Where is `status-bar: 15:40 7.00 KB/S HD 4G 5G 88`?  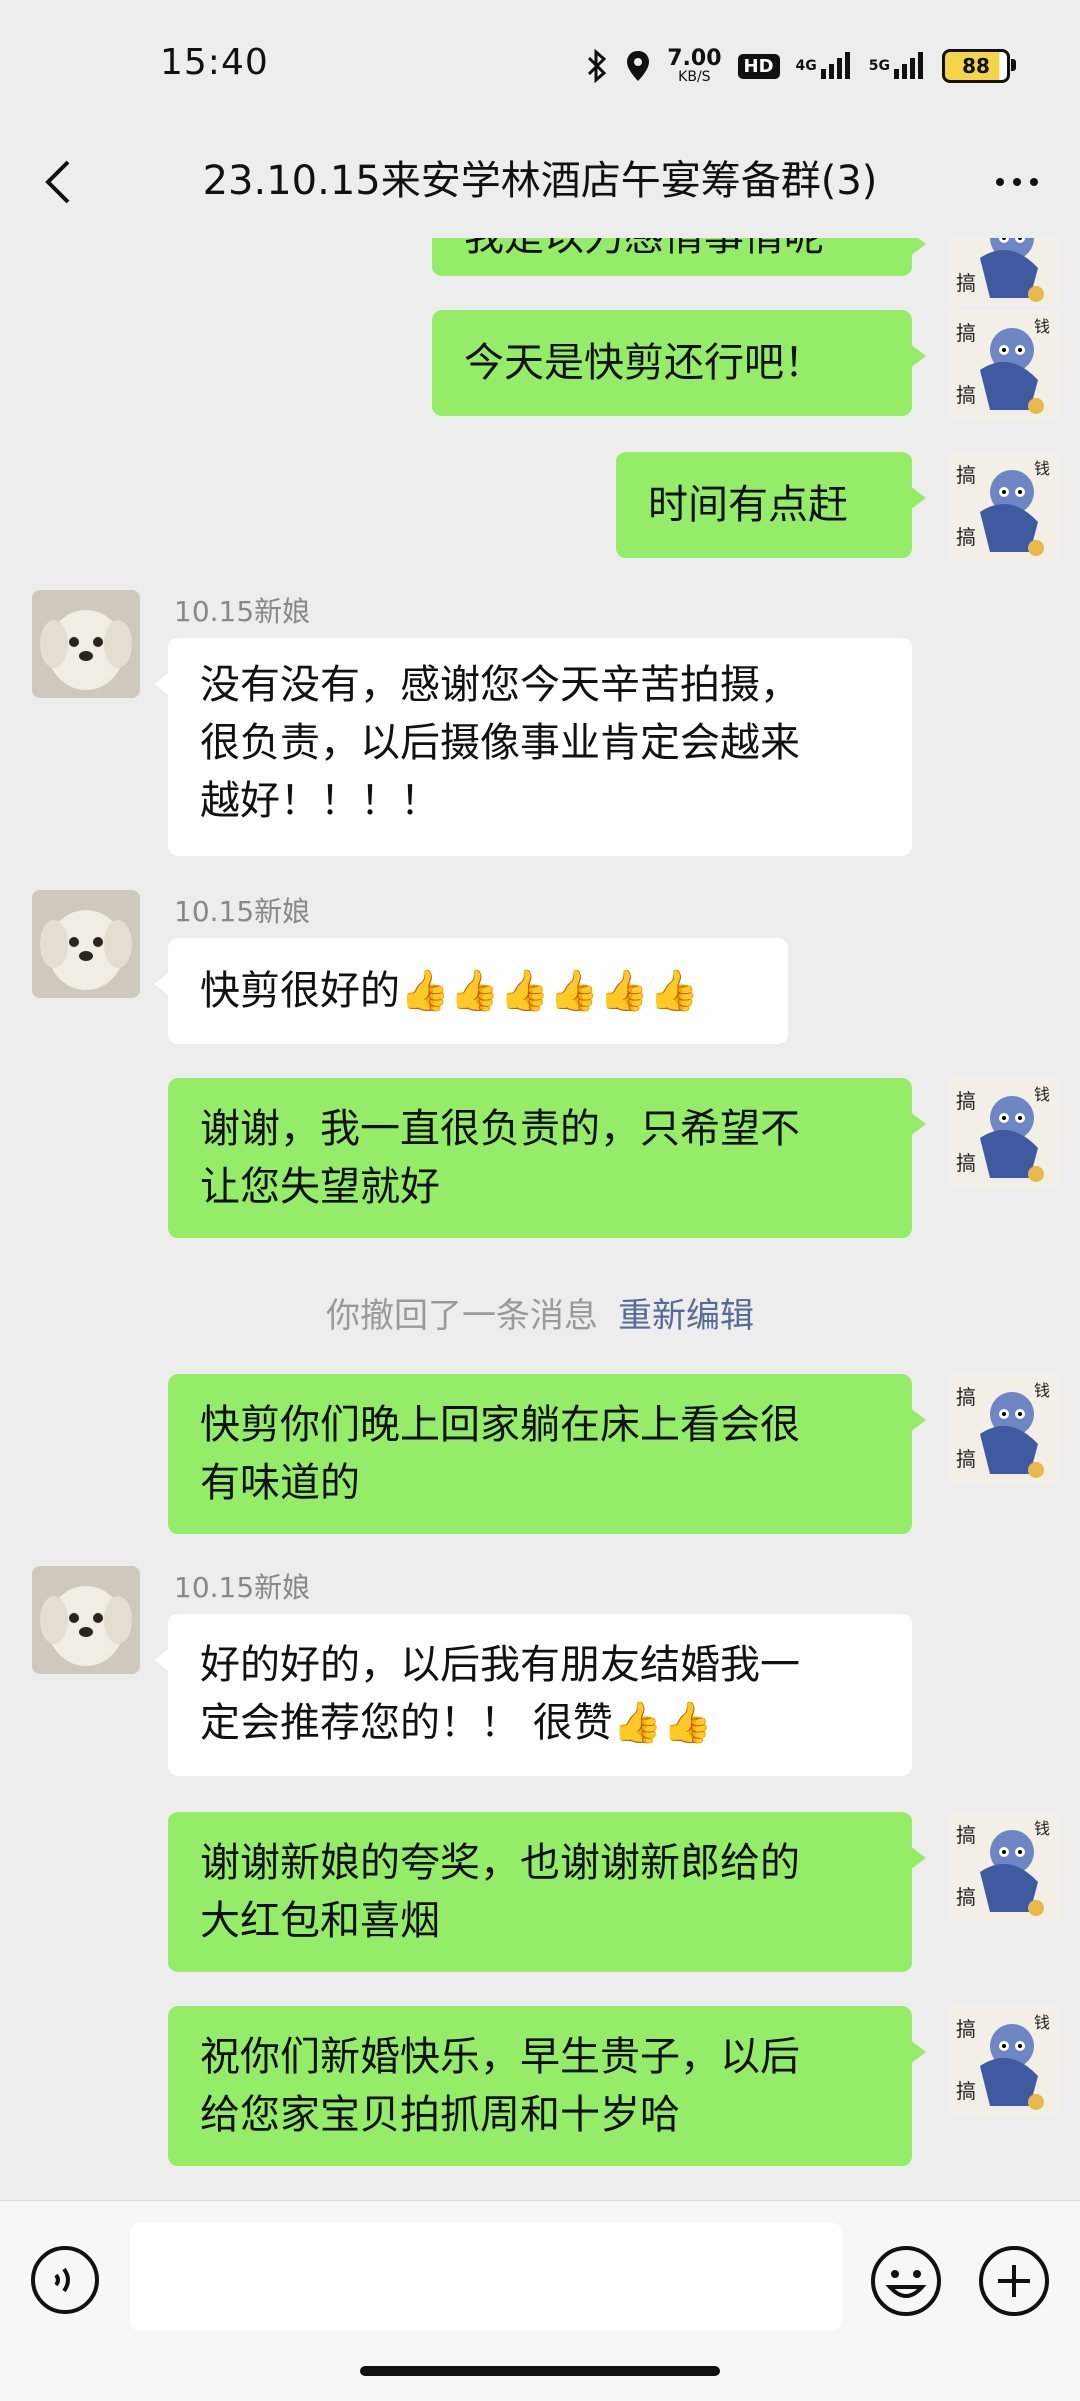 status-bar: 15:40 7.00 KB/S HD 4G 5G 88 is located at coordinates (540, 65).